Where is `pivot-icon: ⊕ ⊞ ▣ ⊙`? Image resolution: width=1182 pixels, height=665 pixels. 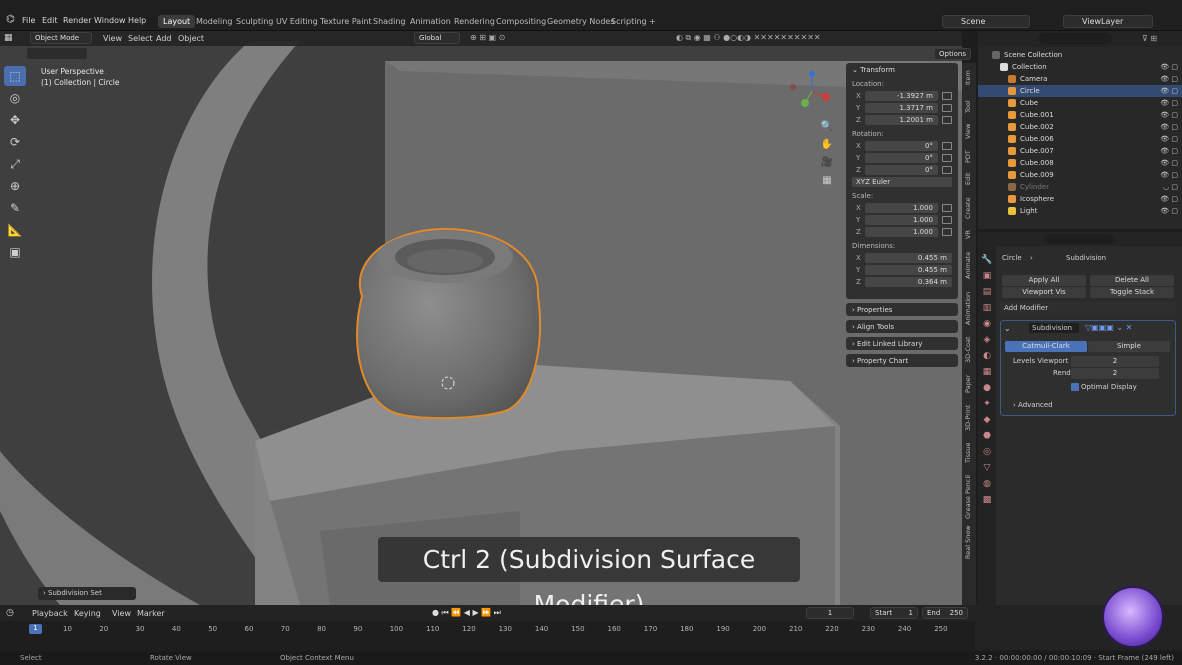 pivot-icon: ⊕ ⊞ ▣ ⊙ is located at coordinates (487, 37).